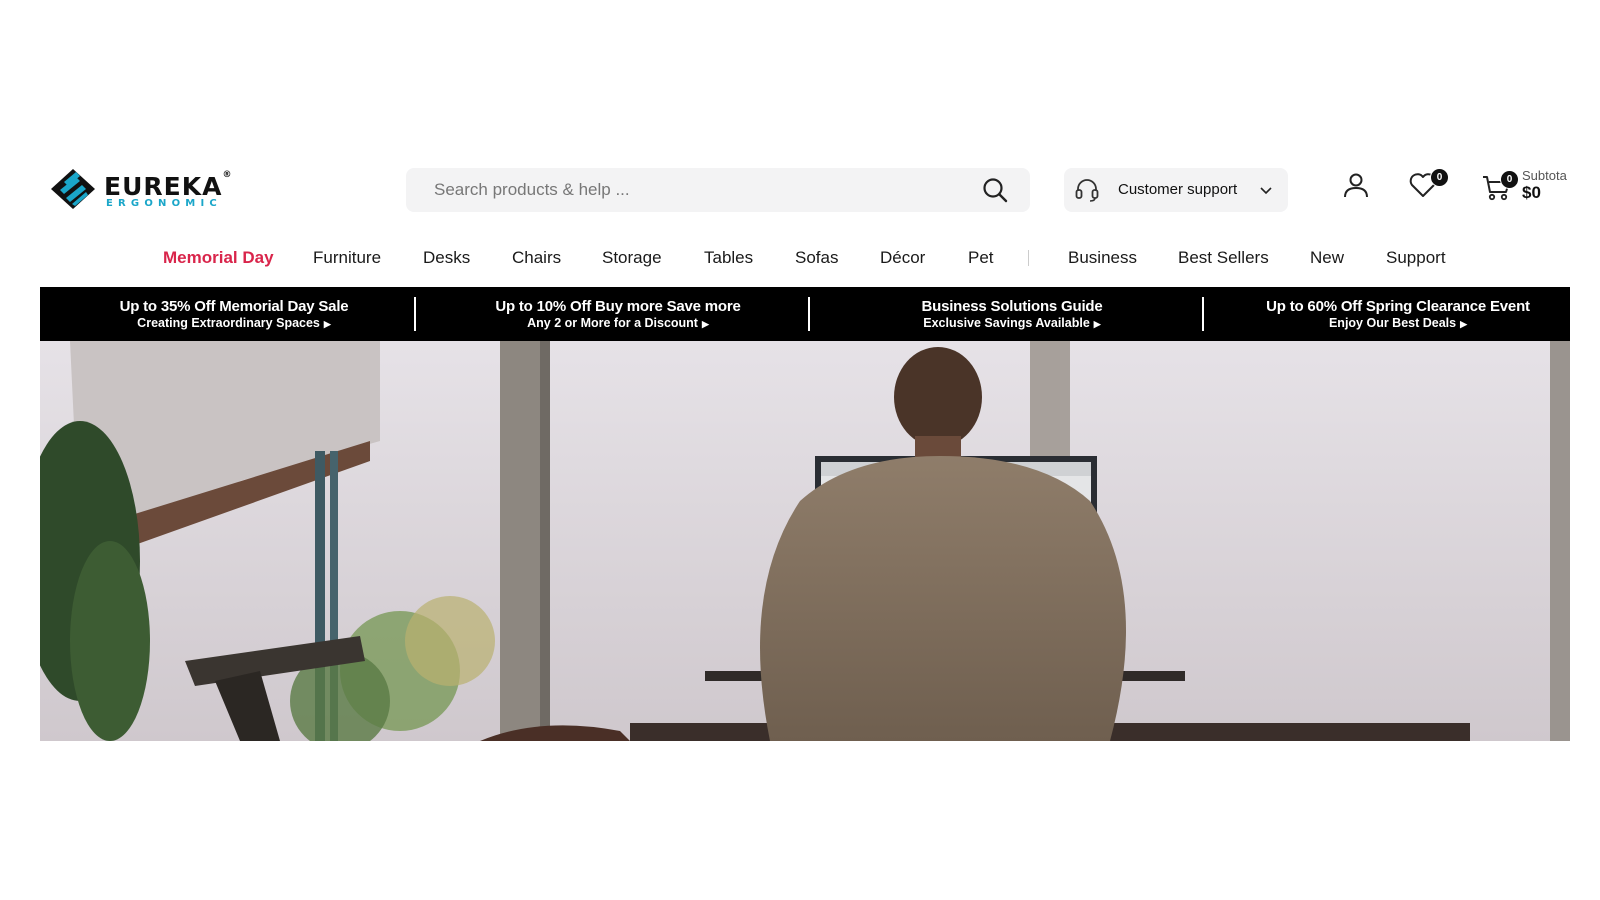 The width and height of the screenshot is (1600, 900). I want to click on nav-item-decor: Décor, so click(902, 258).